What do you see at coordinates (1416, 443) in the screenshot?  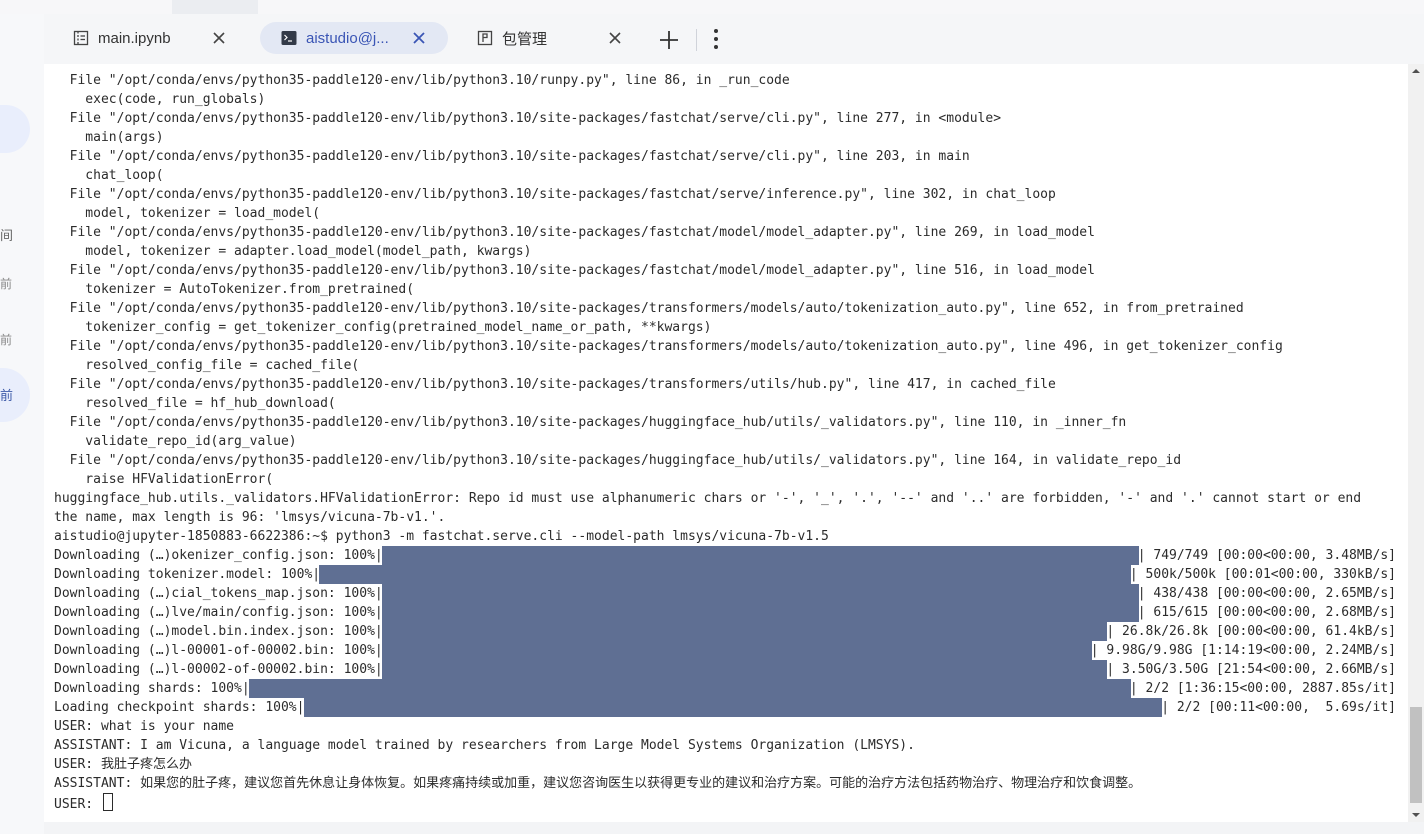 I see `scrollbar` at bounding box center [1416, 443].